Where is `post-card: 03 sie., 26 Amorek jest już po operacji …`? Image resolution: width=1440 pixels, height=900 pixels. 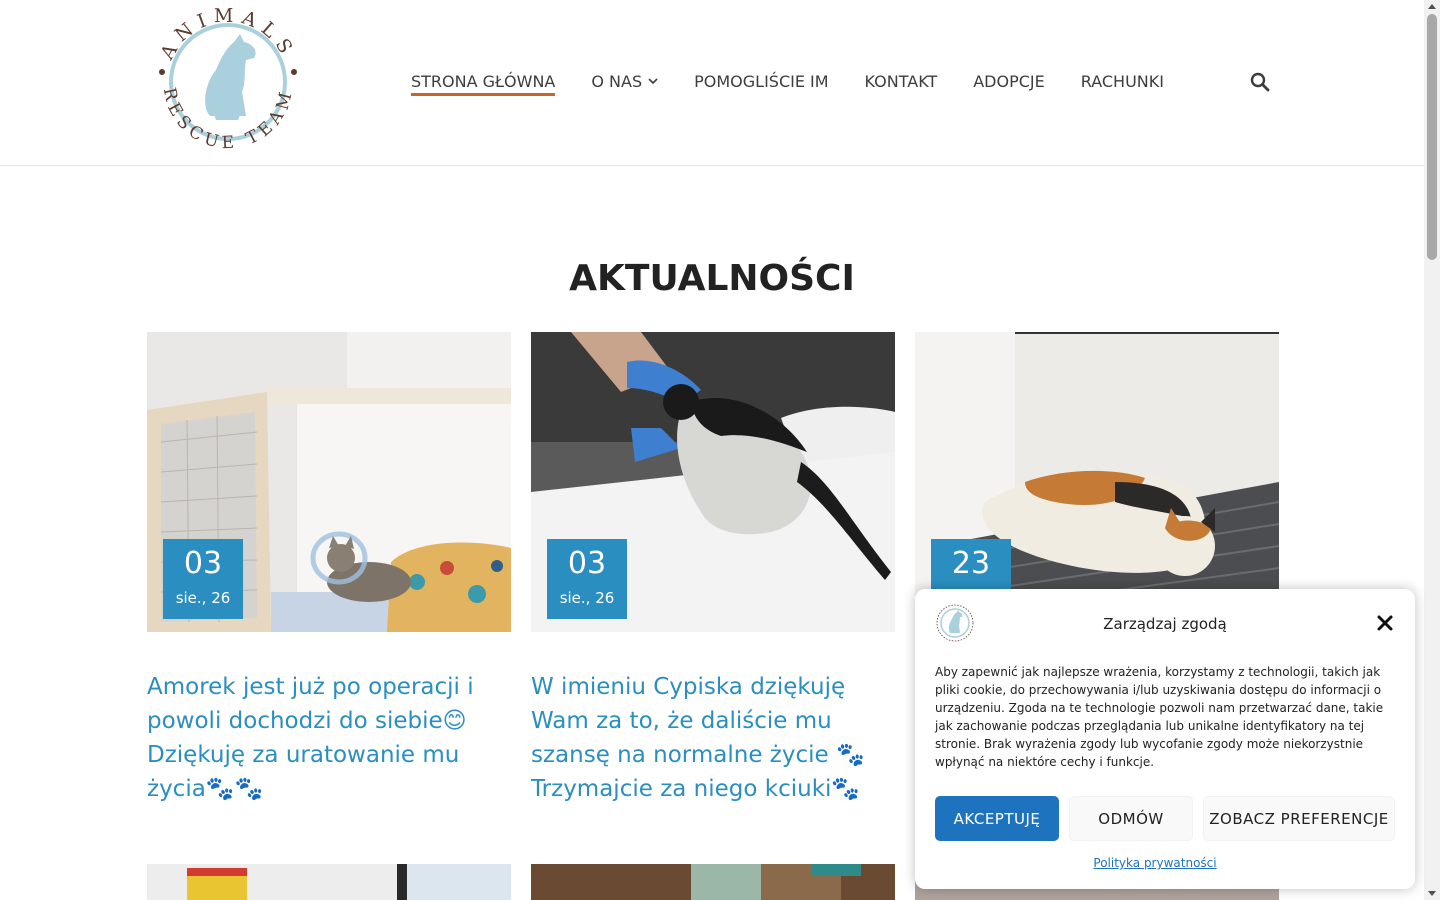 post-card: 03 sie., 26 Amorek jest już po operacji … is located at coordinates (329, 569).